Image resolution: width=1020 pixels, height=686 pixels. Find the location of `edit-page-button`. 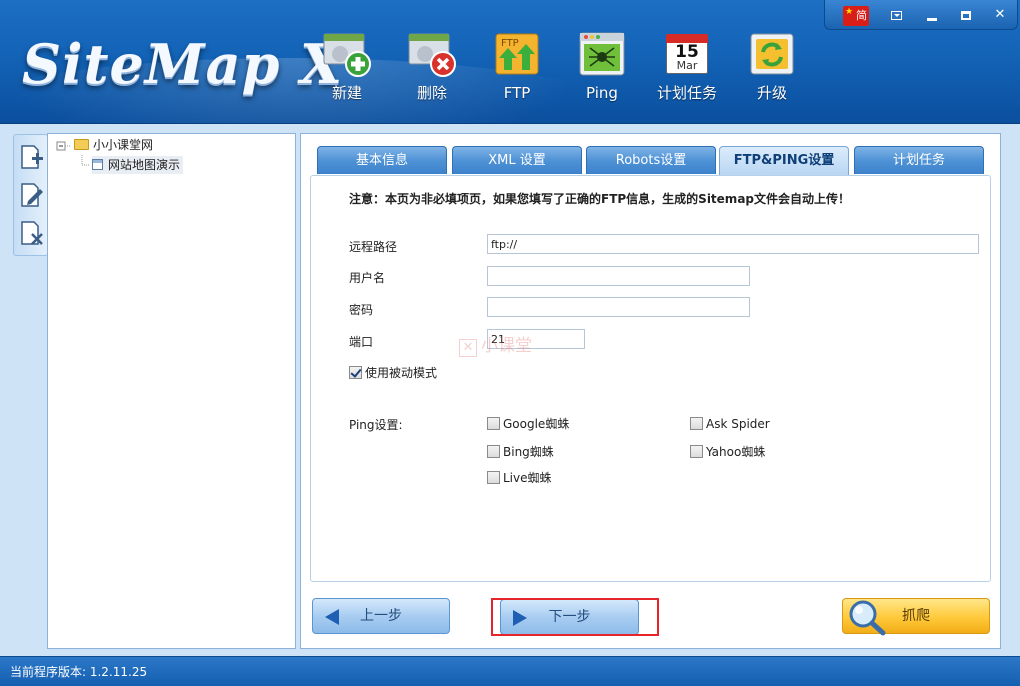

edit-page-button is located at coordinates (32, 195).